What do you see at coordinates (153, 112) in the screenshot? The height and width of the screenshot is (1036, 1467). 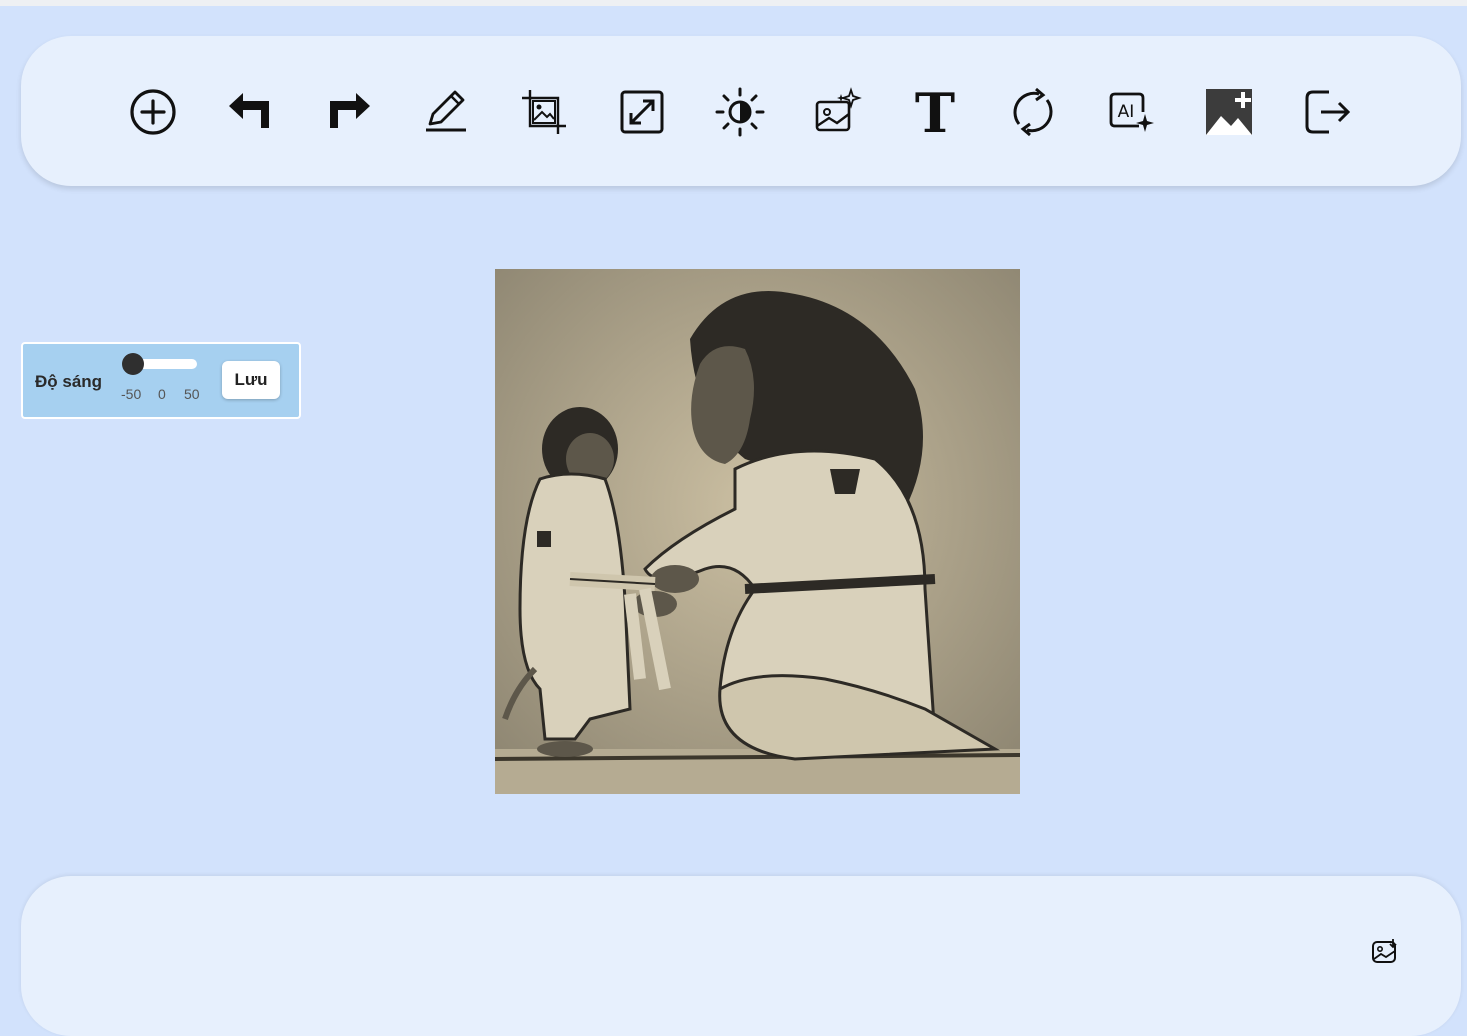 I see `add-circle-icon` at bounding box center [153, 112].